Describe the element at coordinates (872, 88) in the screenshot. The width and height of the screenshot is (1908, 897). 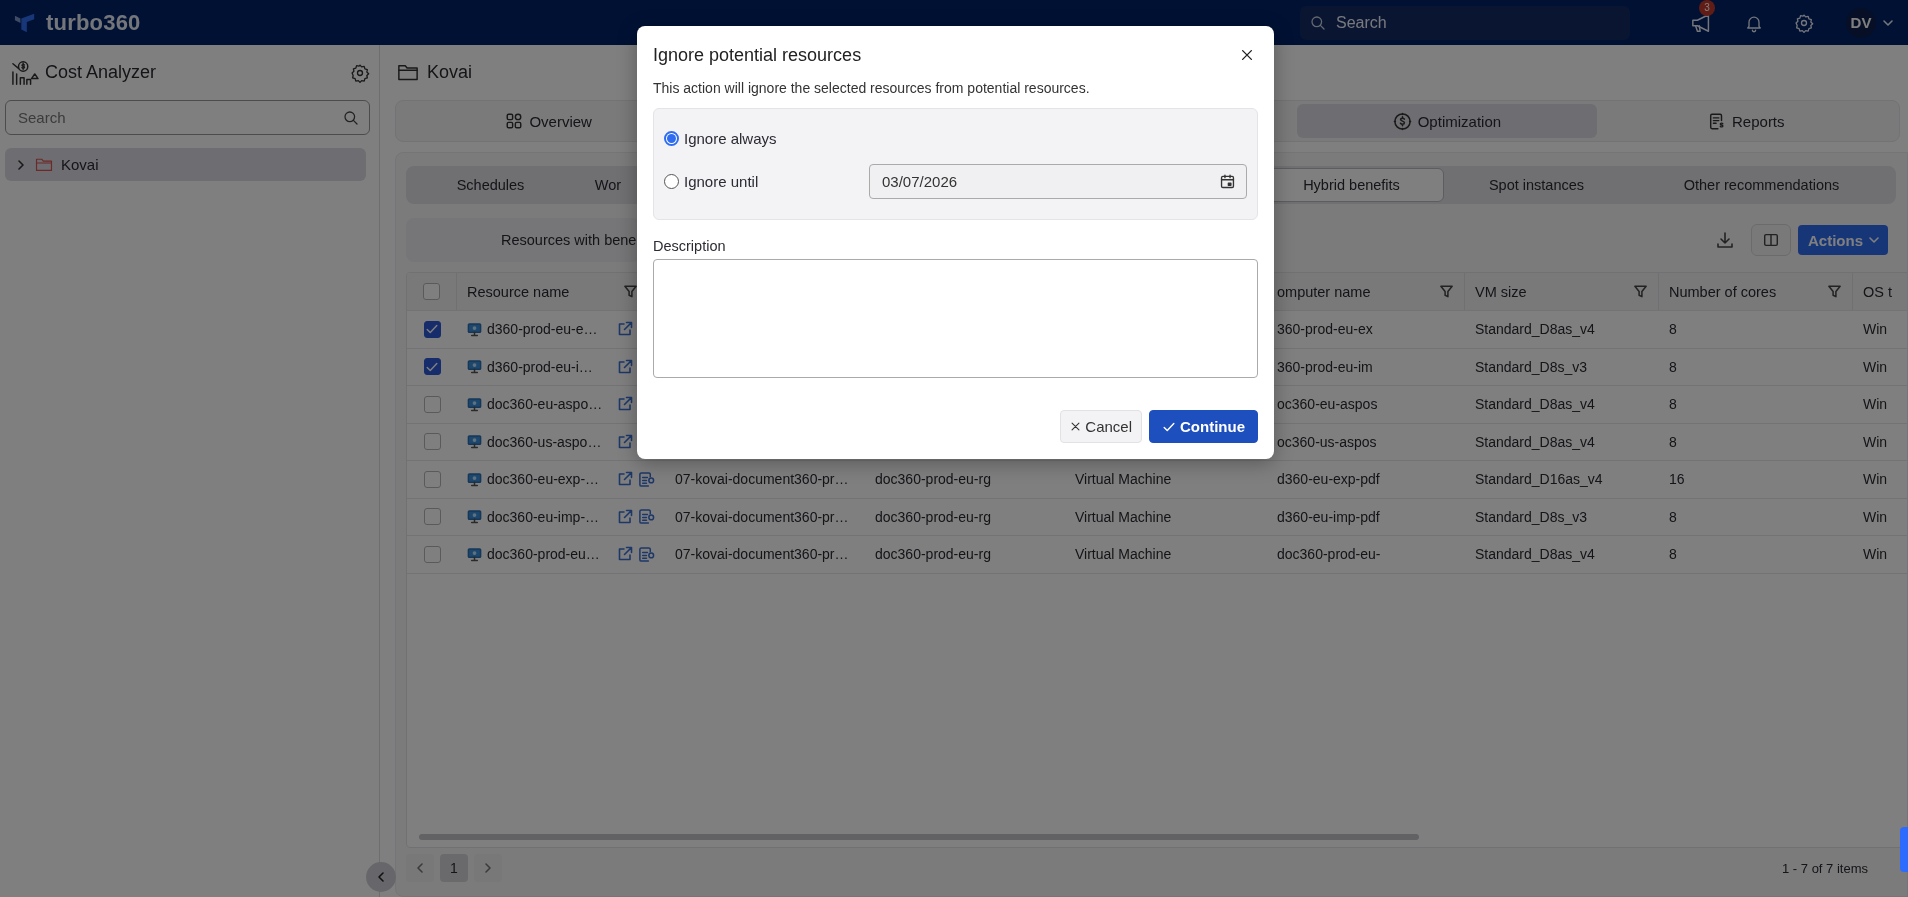
I see `dialog-message: This action will ignore the selected resources from potential resources.` at that location.